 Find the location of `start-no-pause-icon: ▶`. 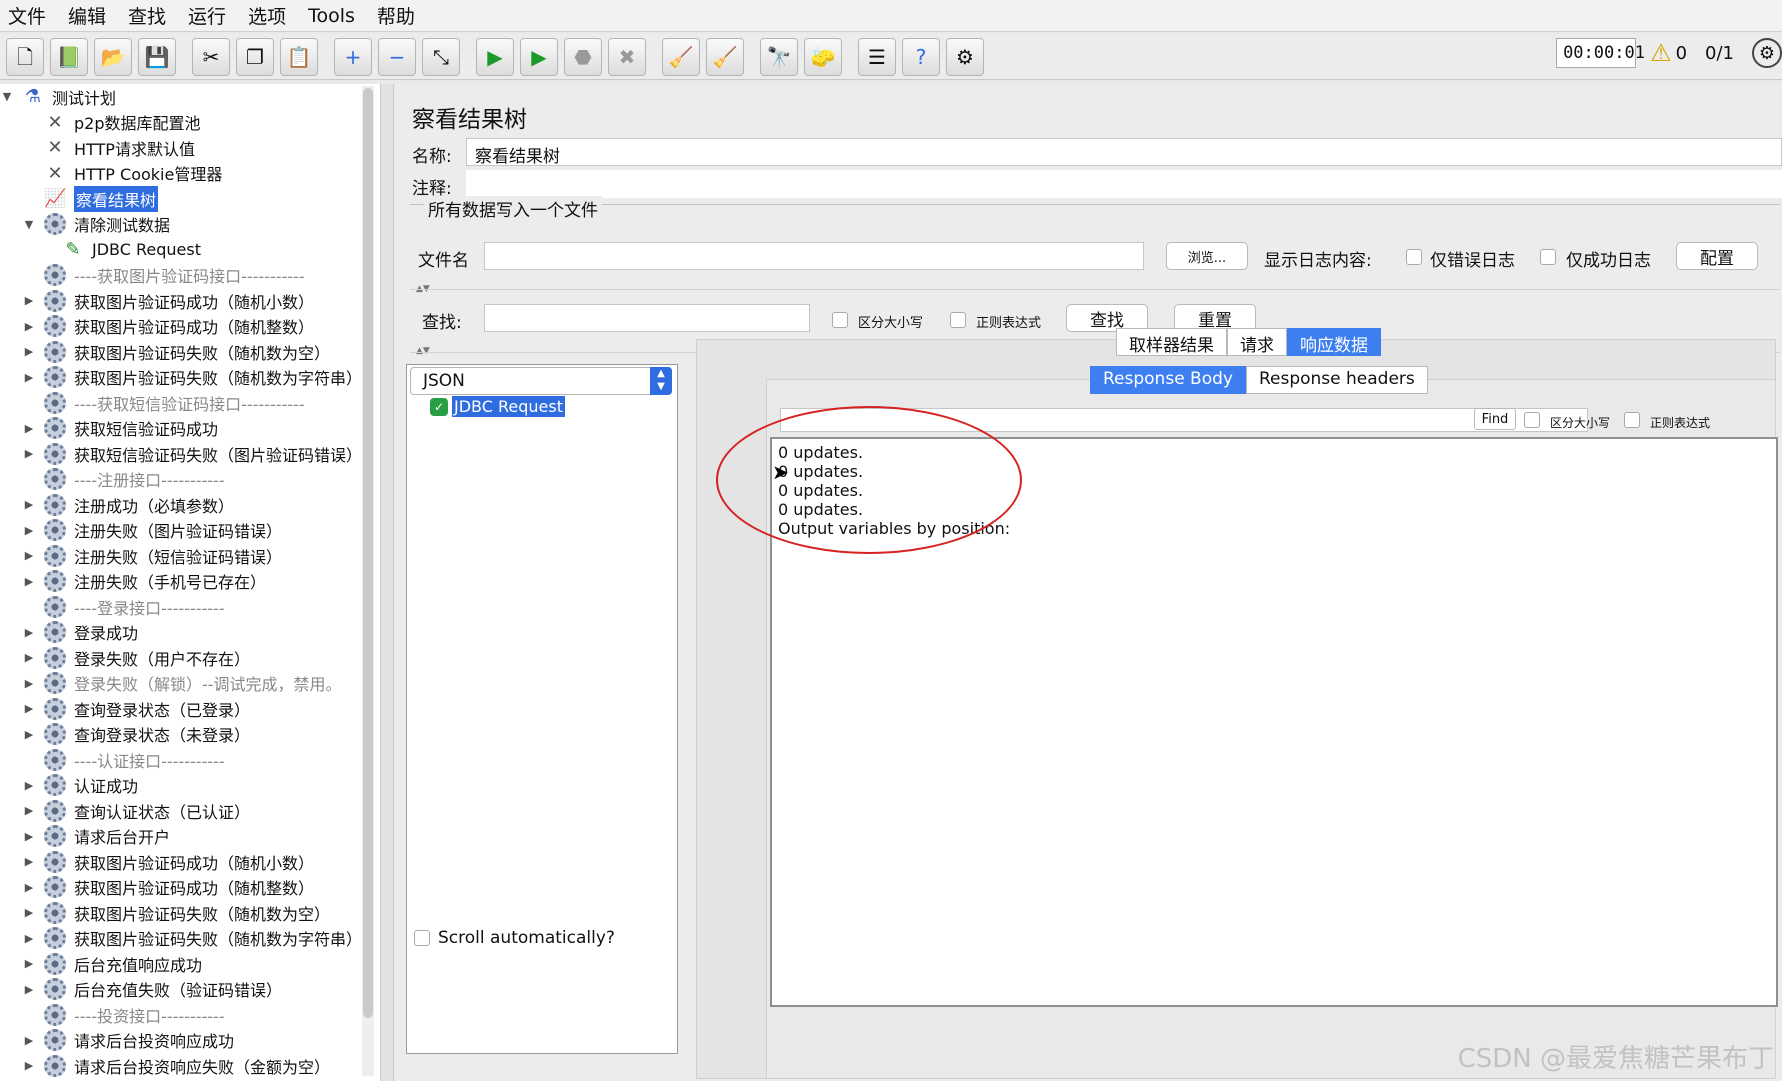

start-no-pause-icon: ▶ is located at coordinates (539, 56).